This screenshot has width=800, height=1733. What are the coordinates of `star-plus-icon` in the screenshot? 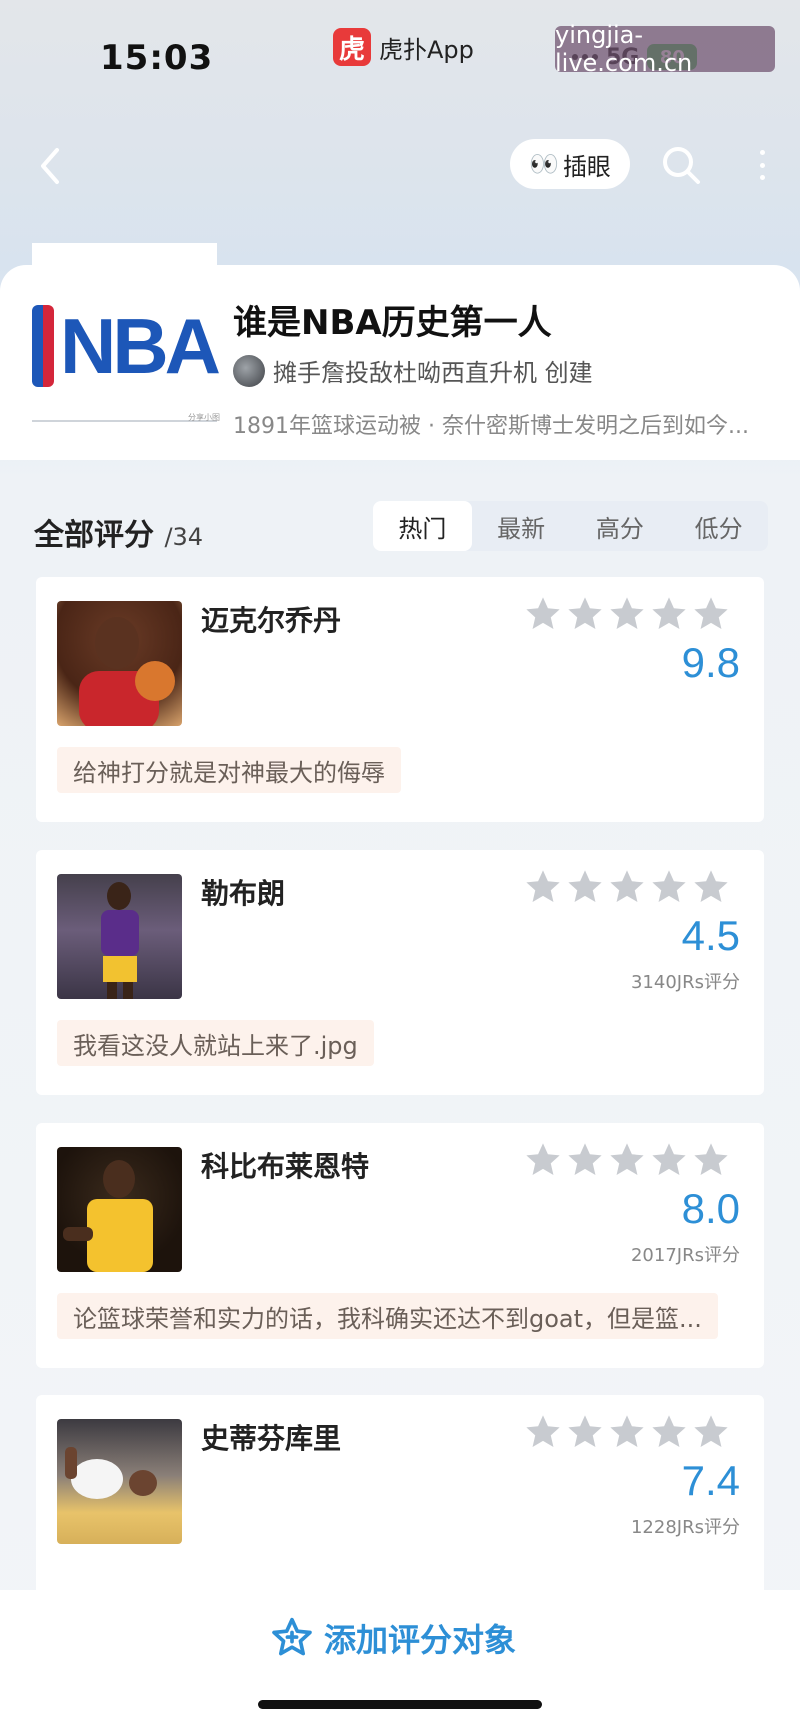 It's located at (292, 1636).